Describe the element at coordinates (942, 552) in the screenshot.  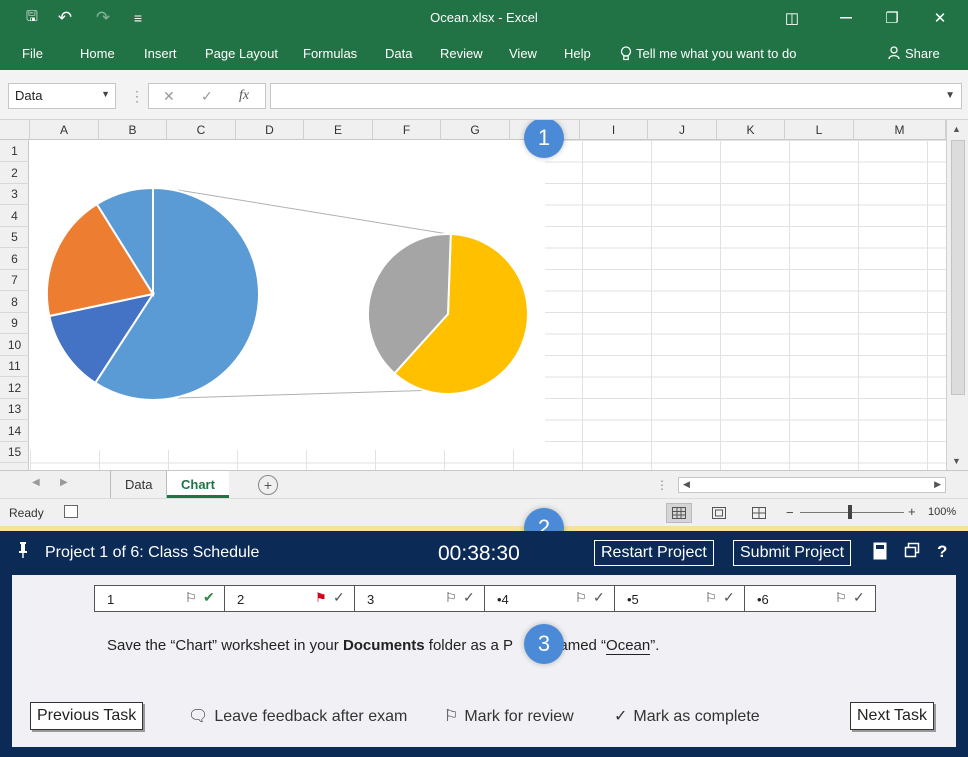
I see `help-icon: ?` at that location.